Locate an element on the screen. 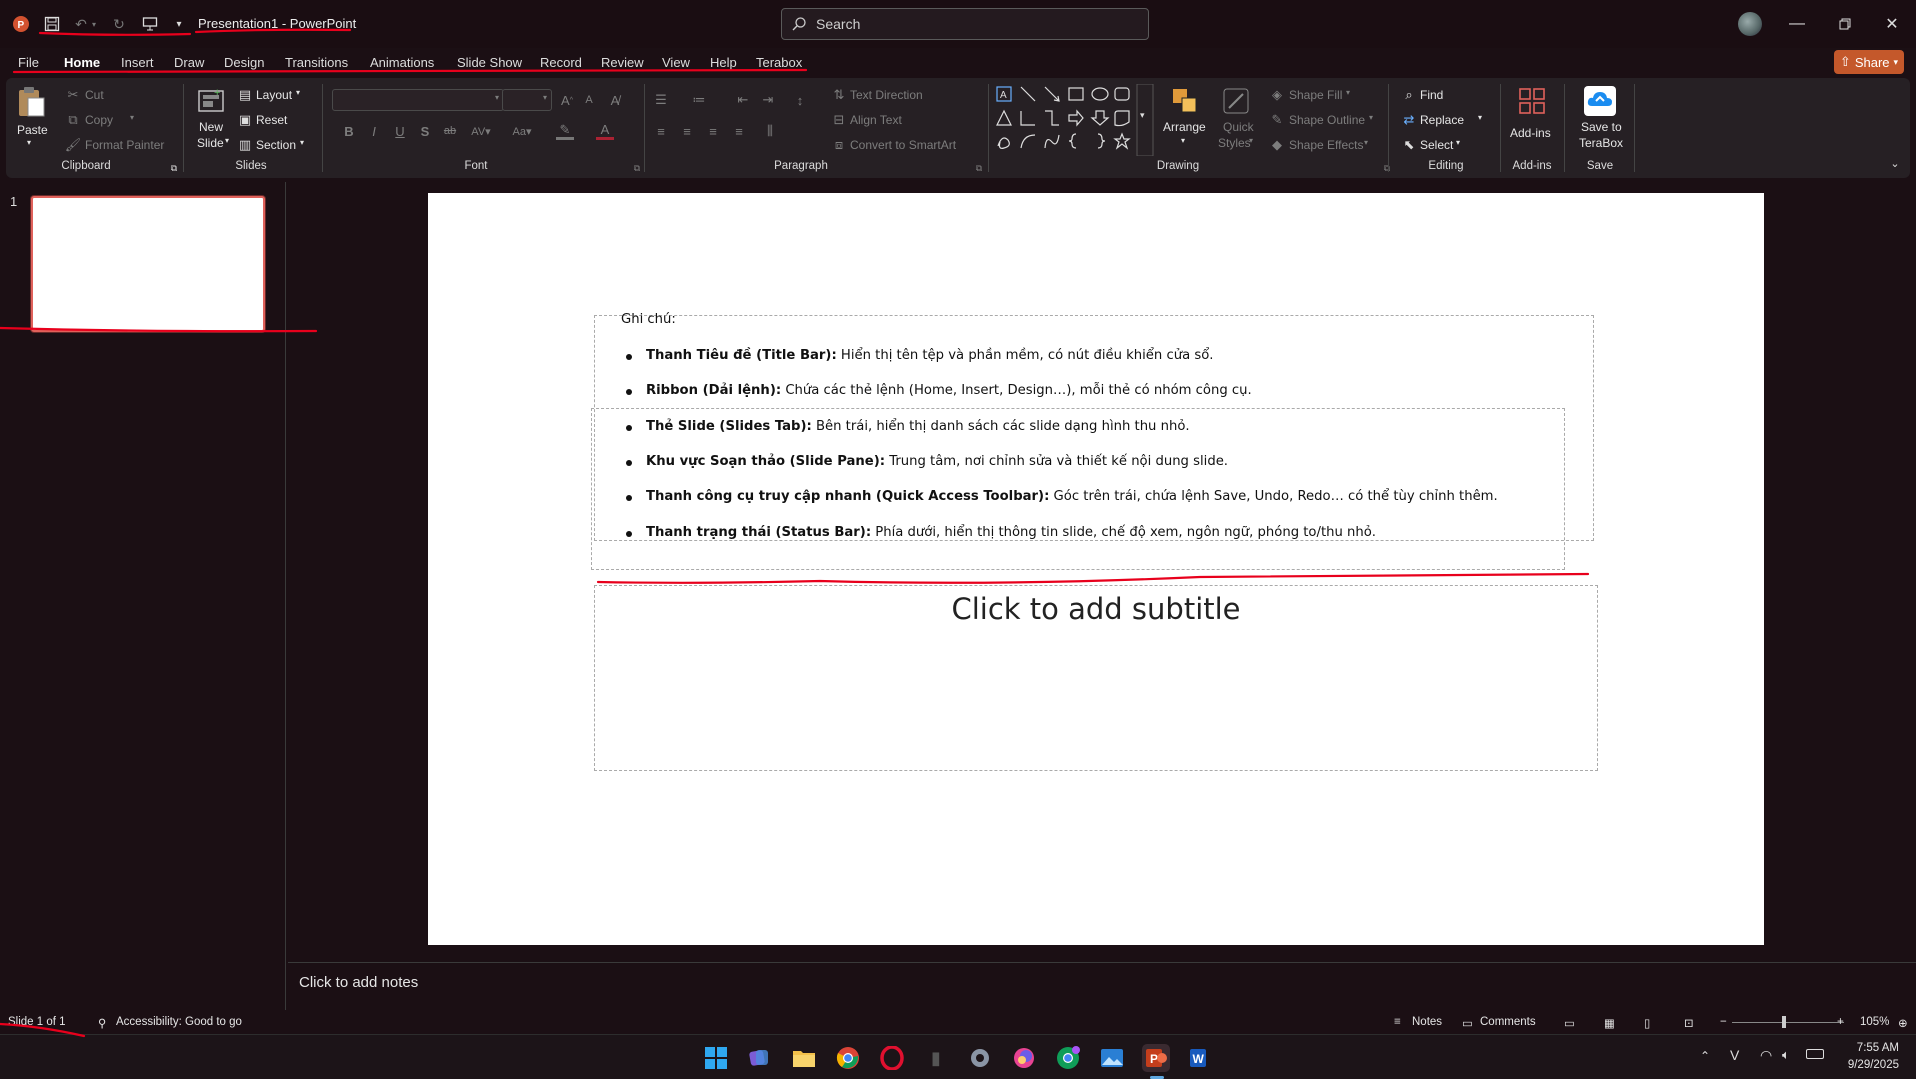  tab-review: Review is located at coordinates (622, 62).